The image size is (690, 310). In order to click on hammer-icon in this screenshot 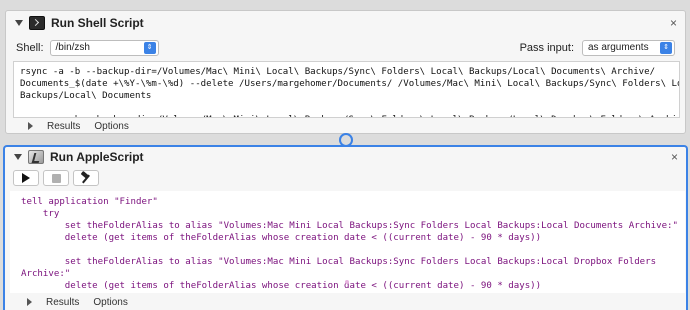, I will do `click(86, 178)`.